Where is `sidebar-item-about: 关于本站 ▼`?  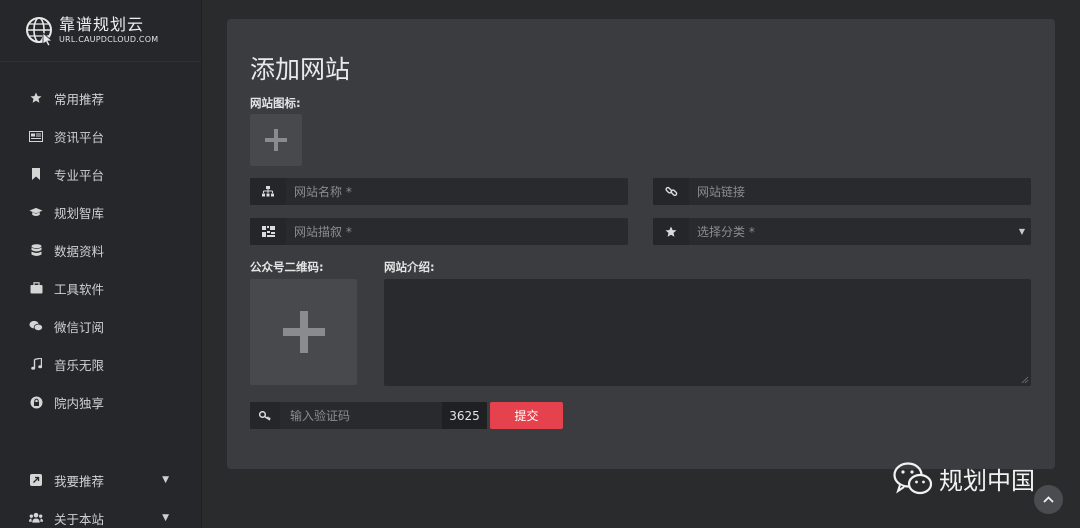 sidebar-item-about: 关于本站 ▼ is located at coordinates (101, 513).